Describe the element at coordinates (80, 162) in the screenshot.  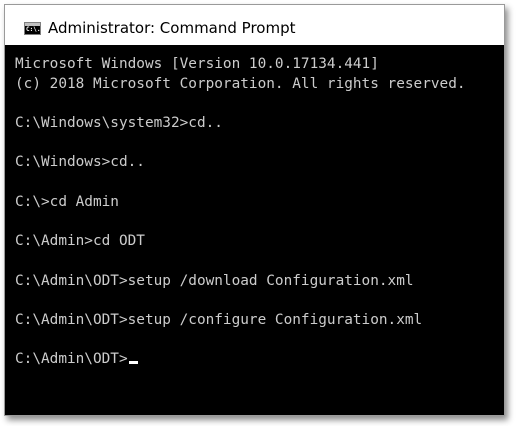
I see `console-line: C:\Windows>cd..` at that location.